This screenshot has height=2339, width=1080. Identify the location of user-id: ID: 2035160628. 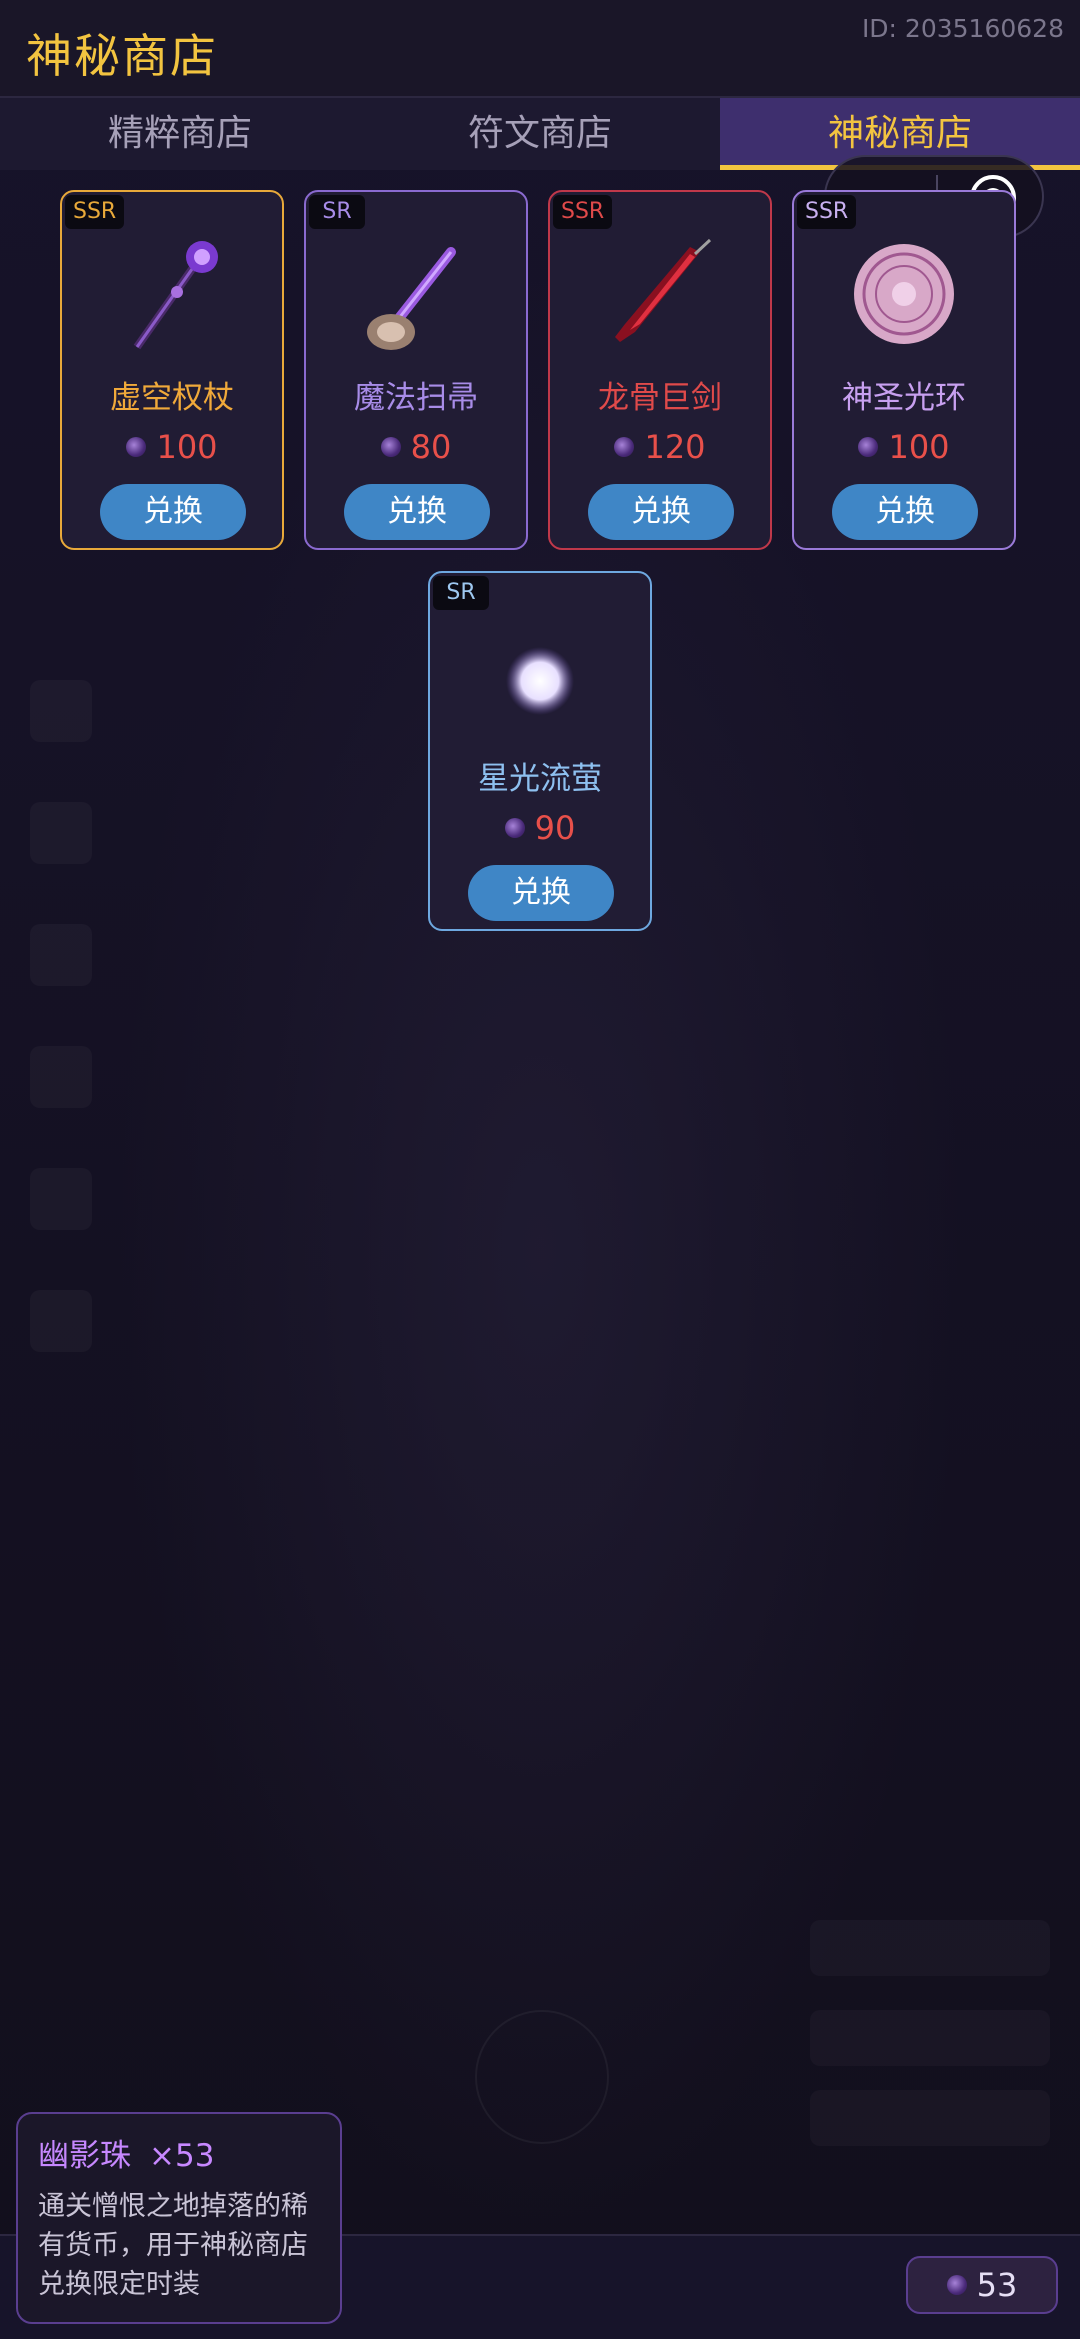
(962, 28).